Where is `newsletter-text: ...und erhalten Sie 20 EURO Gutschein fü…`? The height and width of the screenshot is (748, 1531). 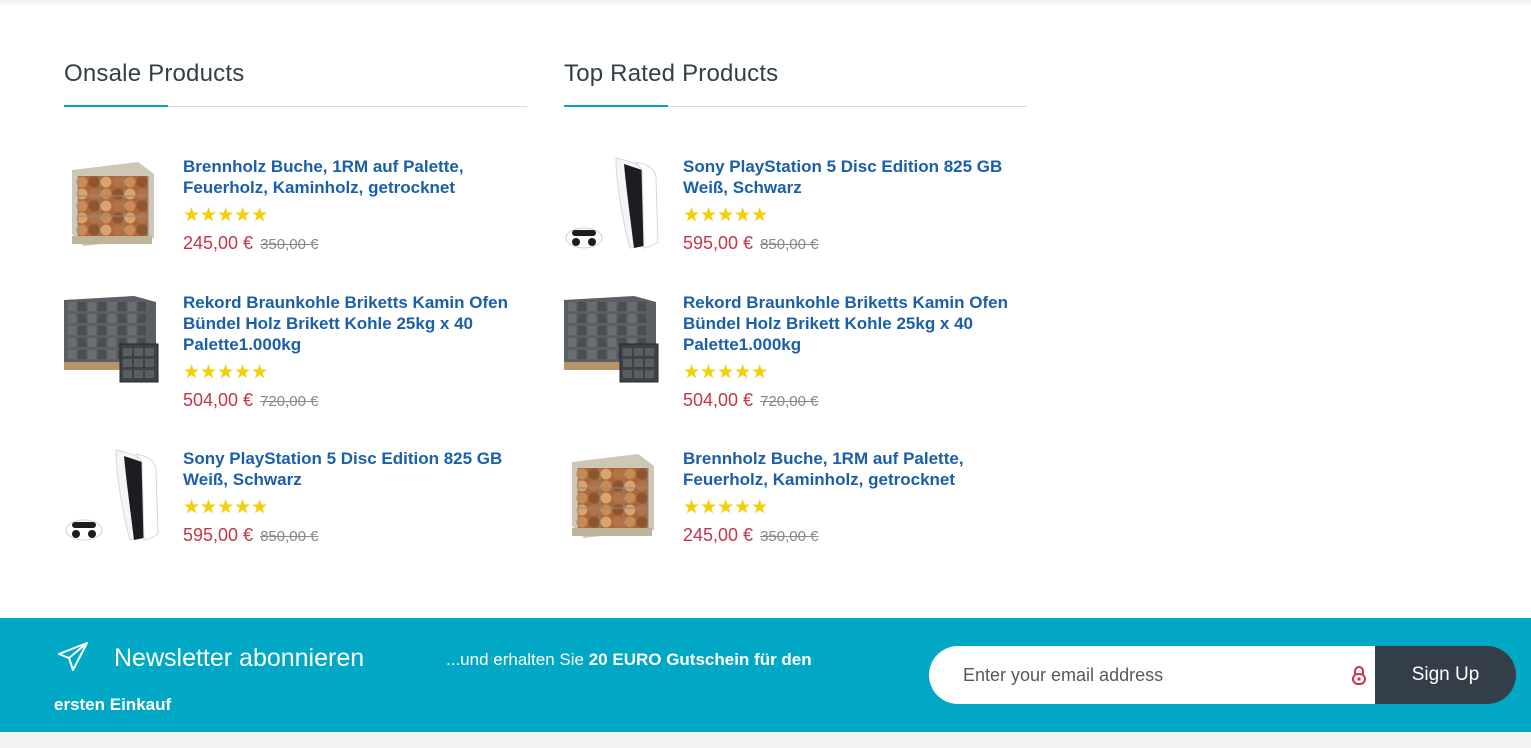
newsletter-text: ...und erhalten Sie 20 EURO Gutschein fü… is located at coordinates (629, 660).